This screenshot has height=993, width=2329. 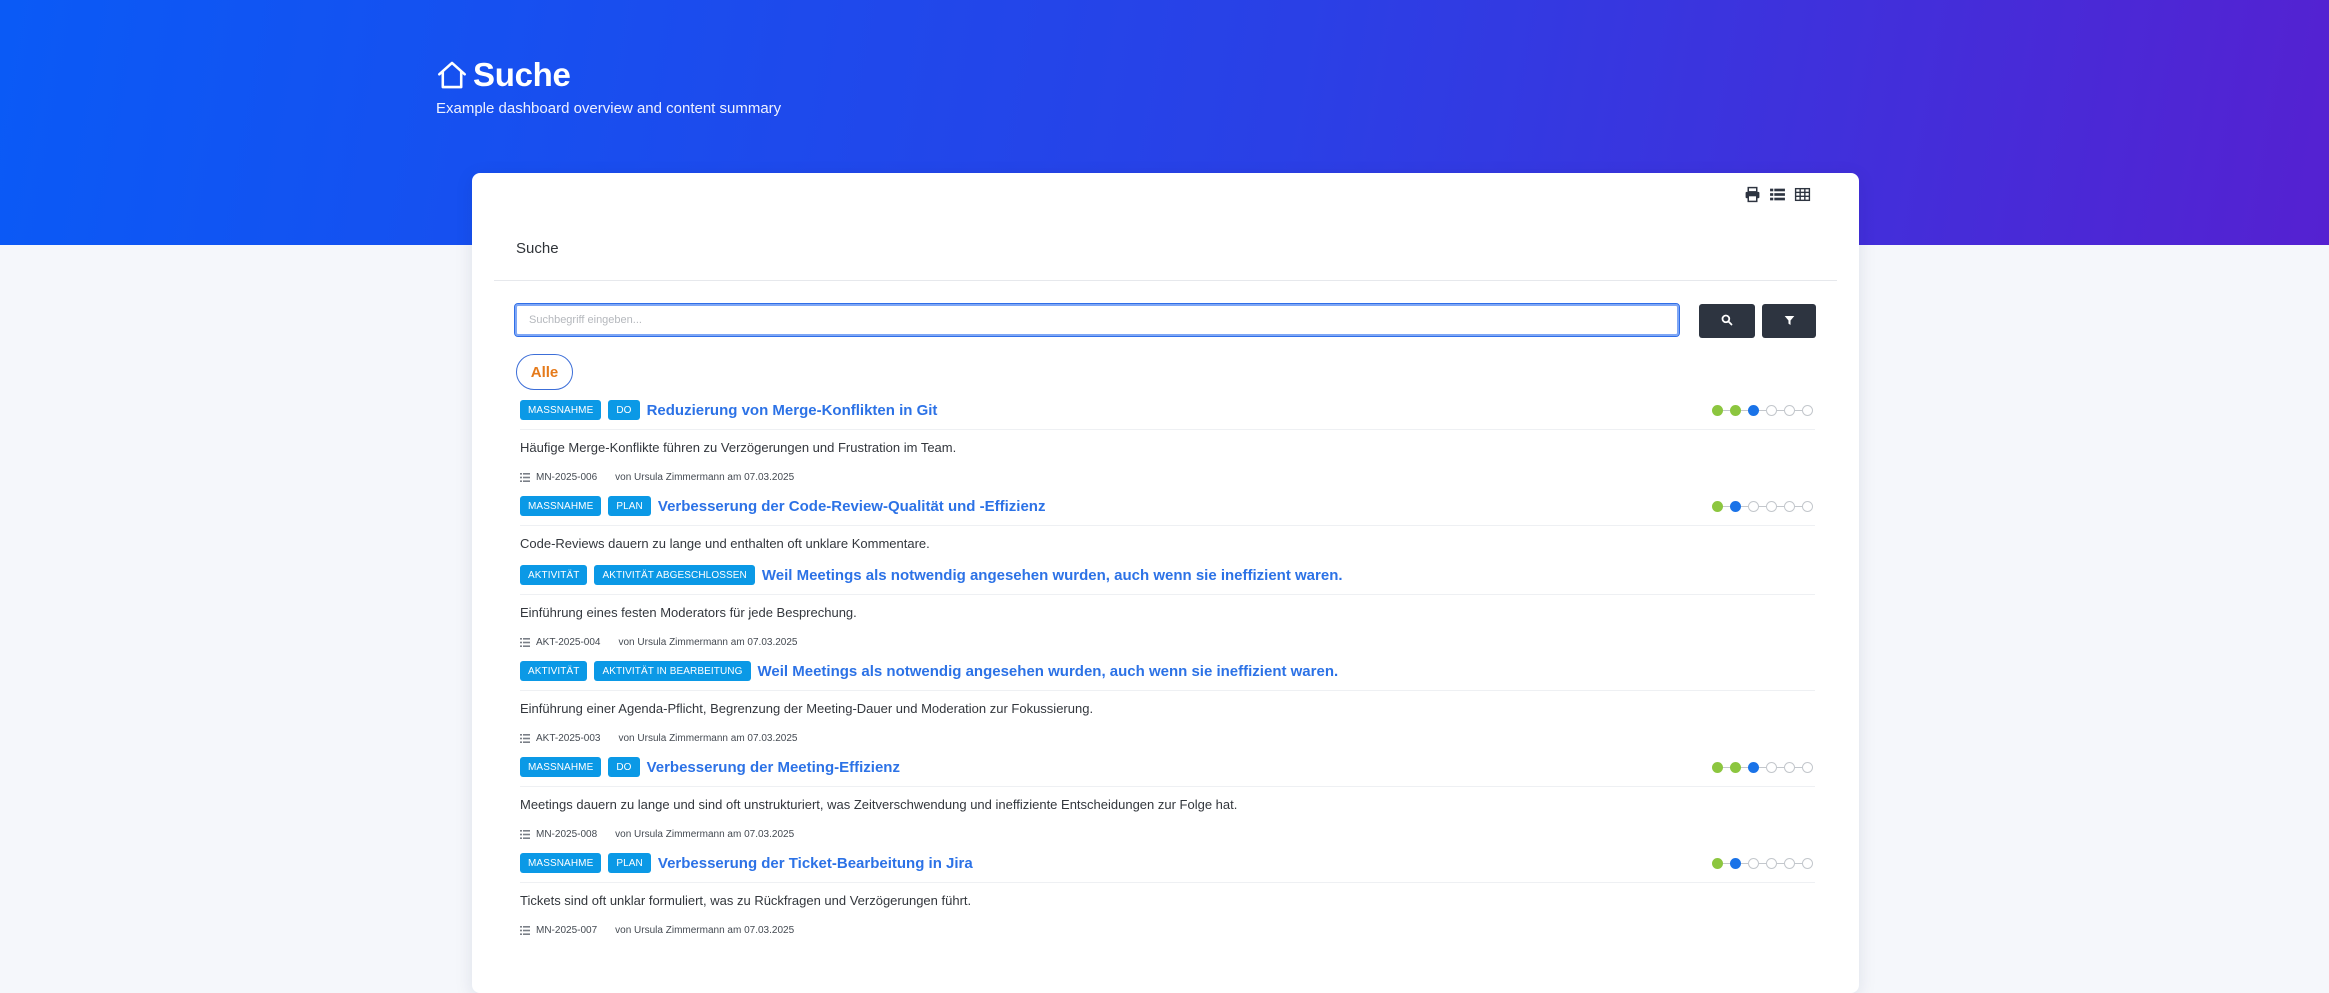 What do you see at coordinates (674, 575) in the screenshot?
I see `status-badge: AKTIVITÄT ABGESCHLOSSEN` at bounding box center [674, 575].